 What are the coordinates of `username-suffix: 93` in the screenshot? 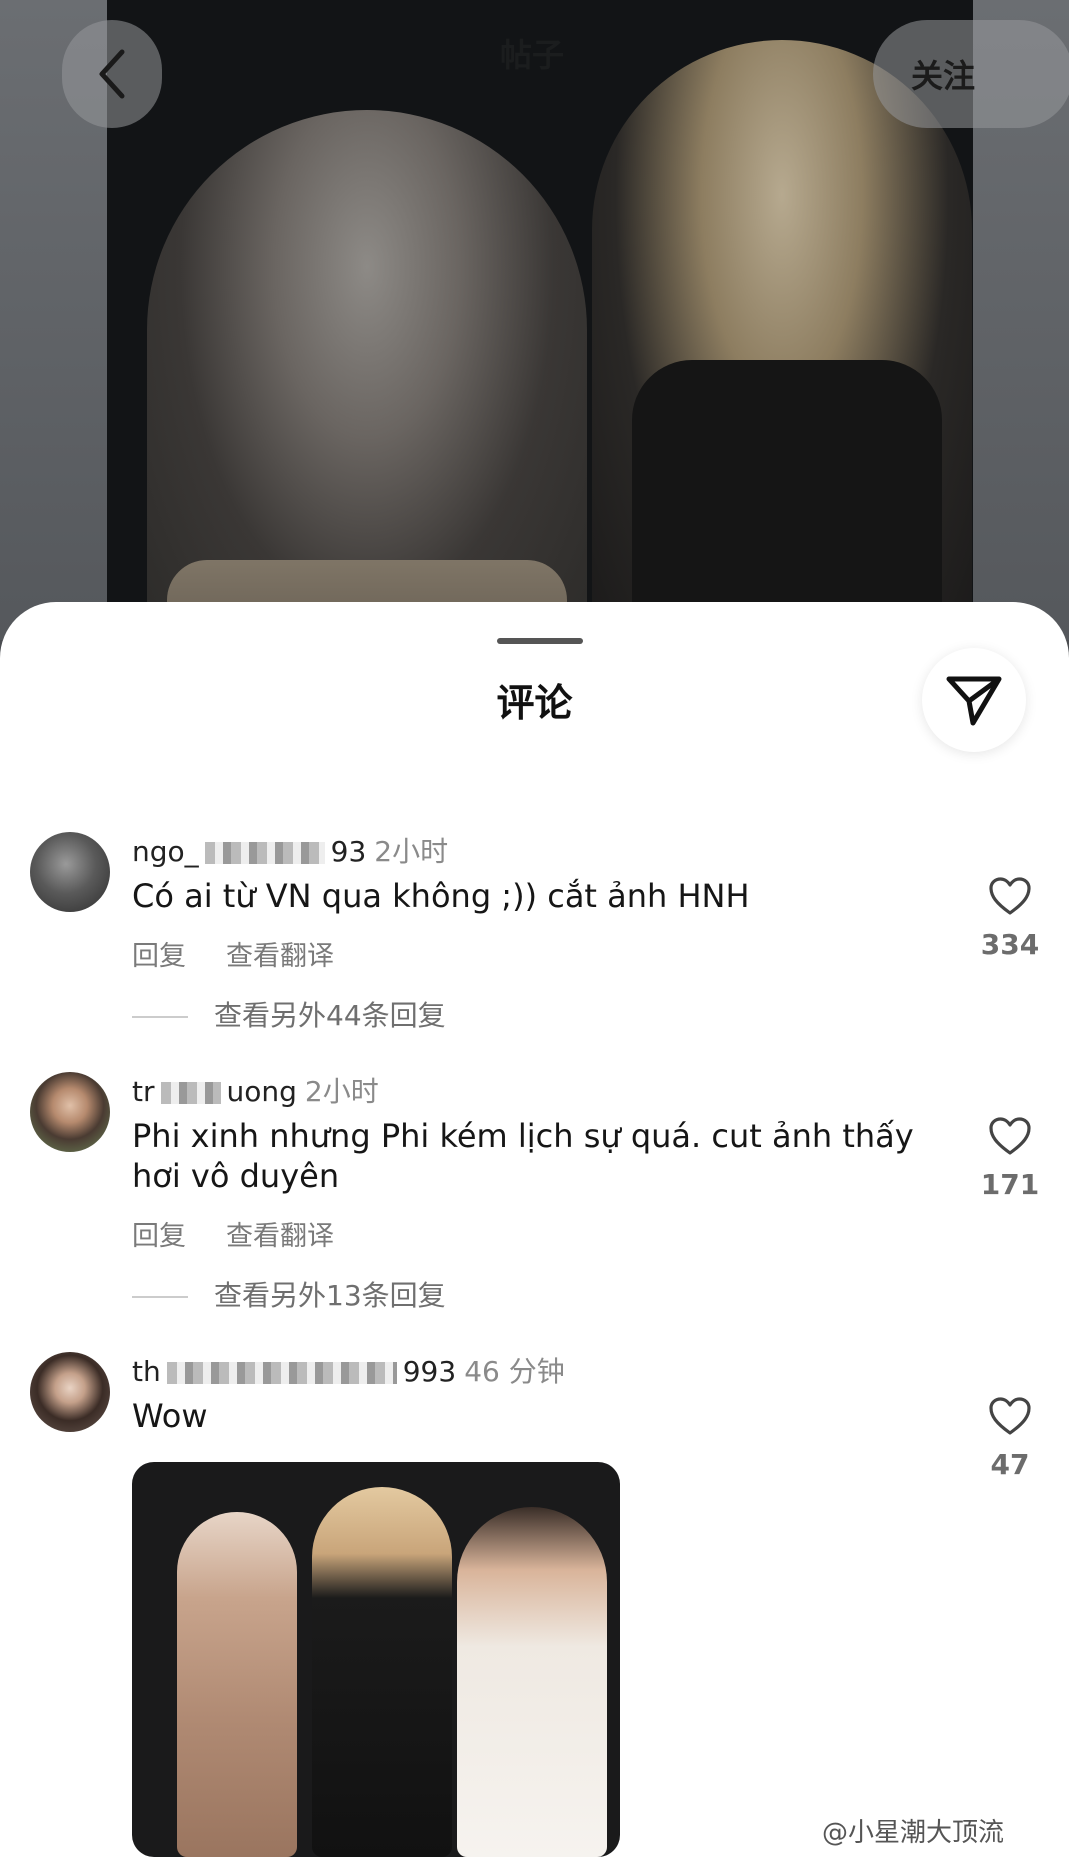 It's located at (348, 851).